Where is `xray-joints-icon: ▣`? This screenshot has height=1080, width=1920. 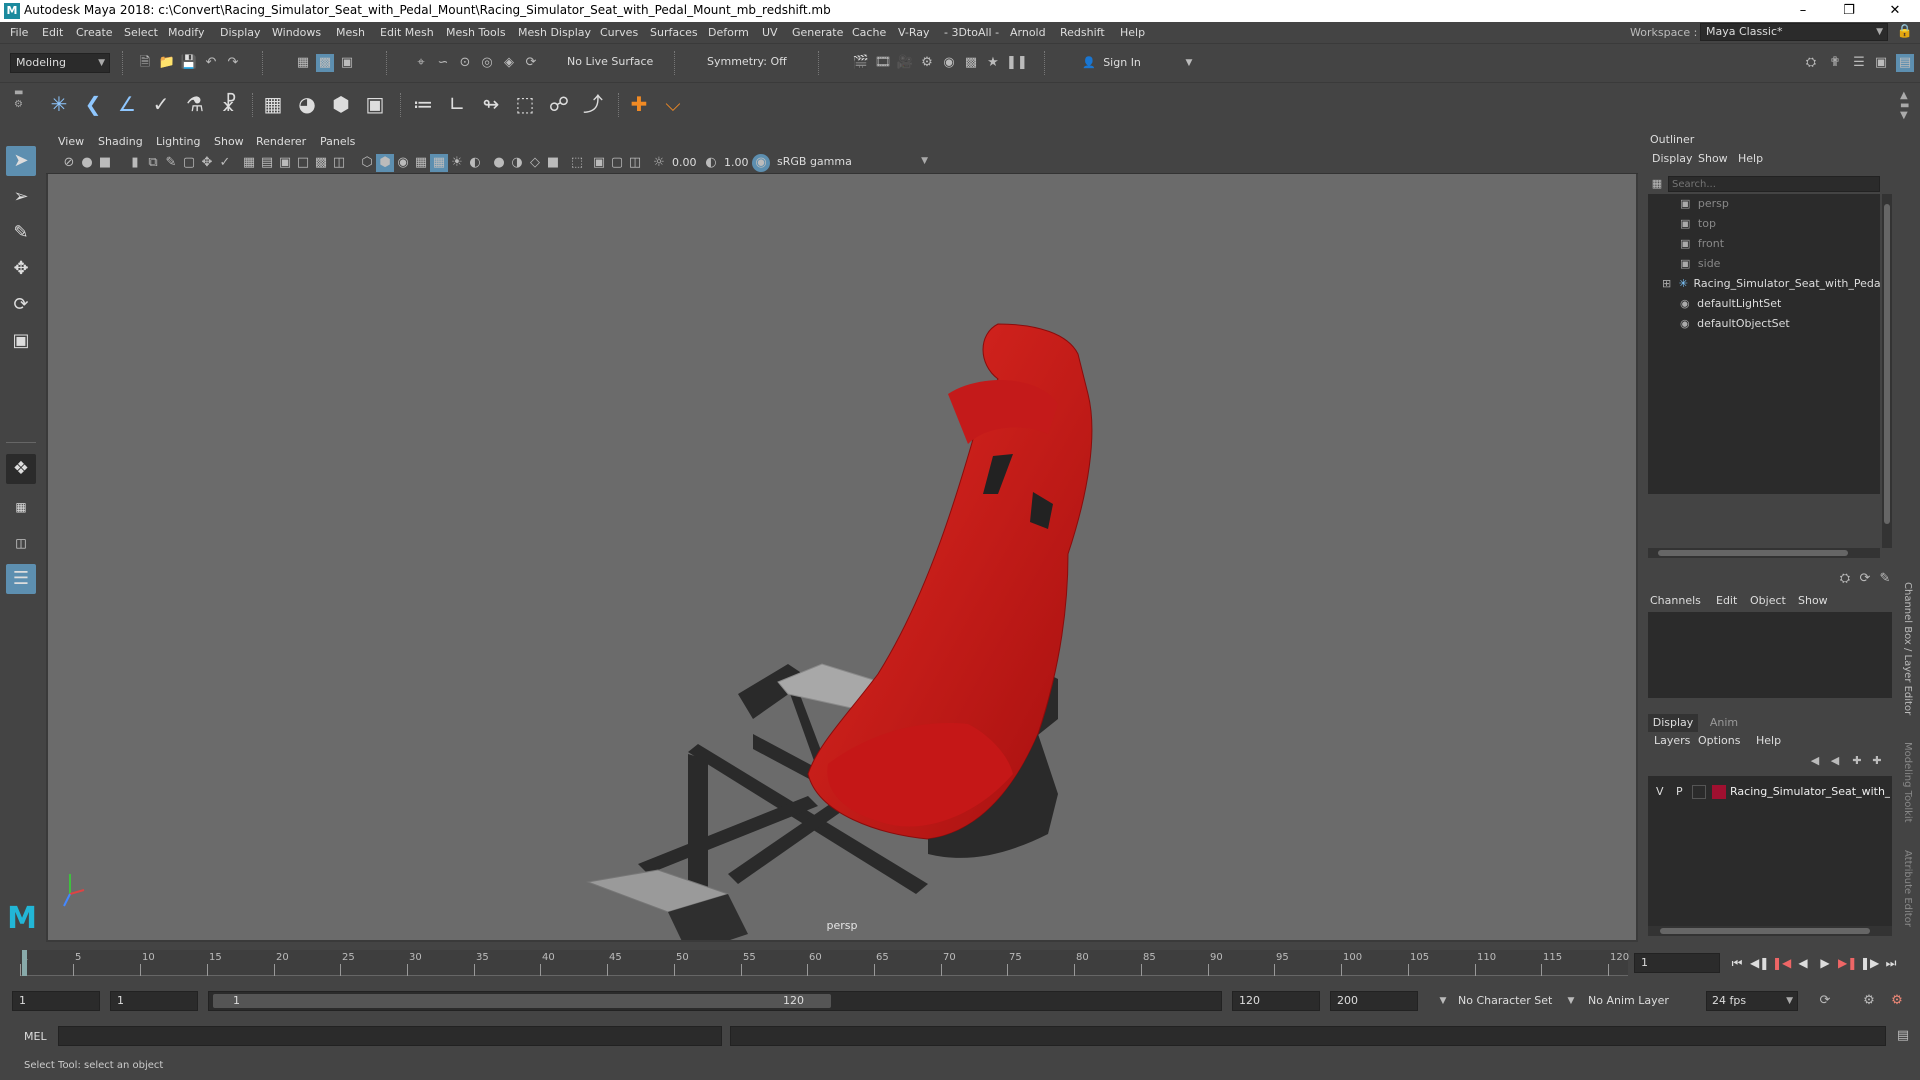 xray-joints-icon: ▣ is located at coordinates (599, 163).